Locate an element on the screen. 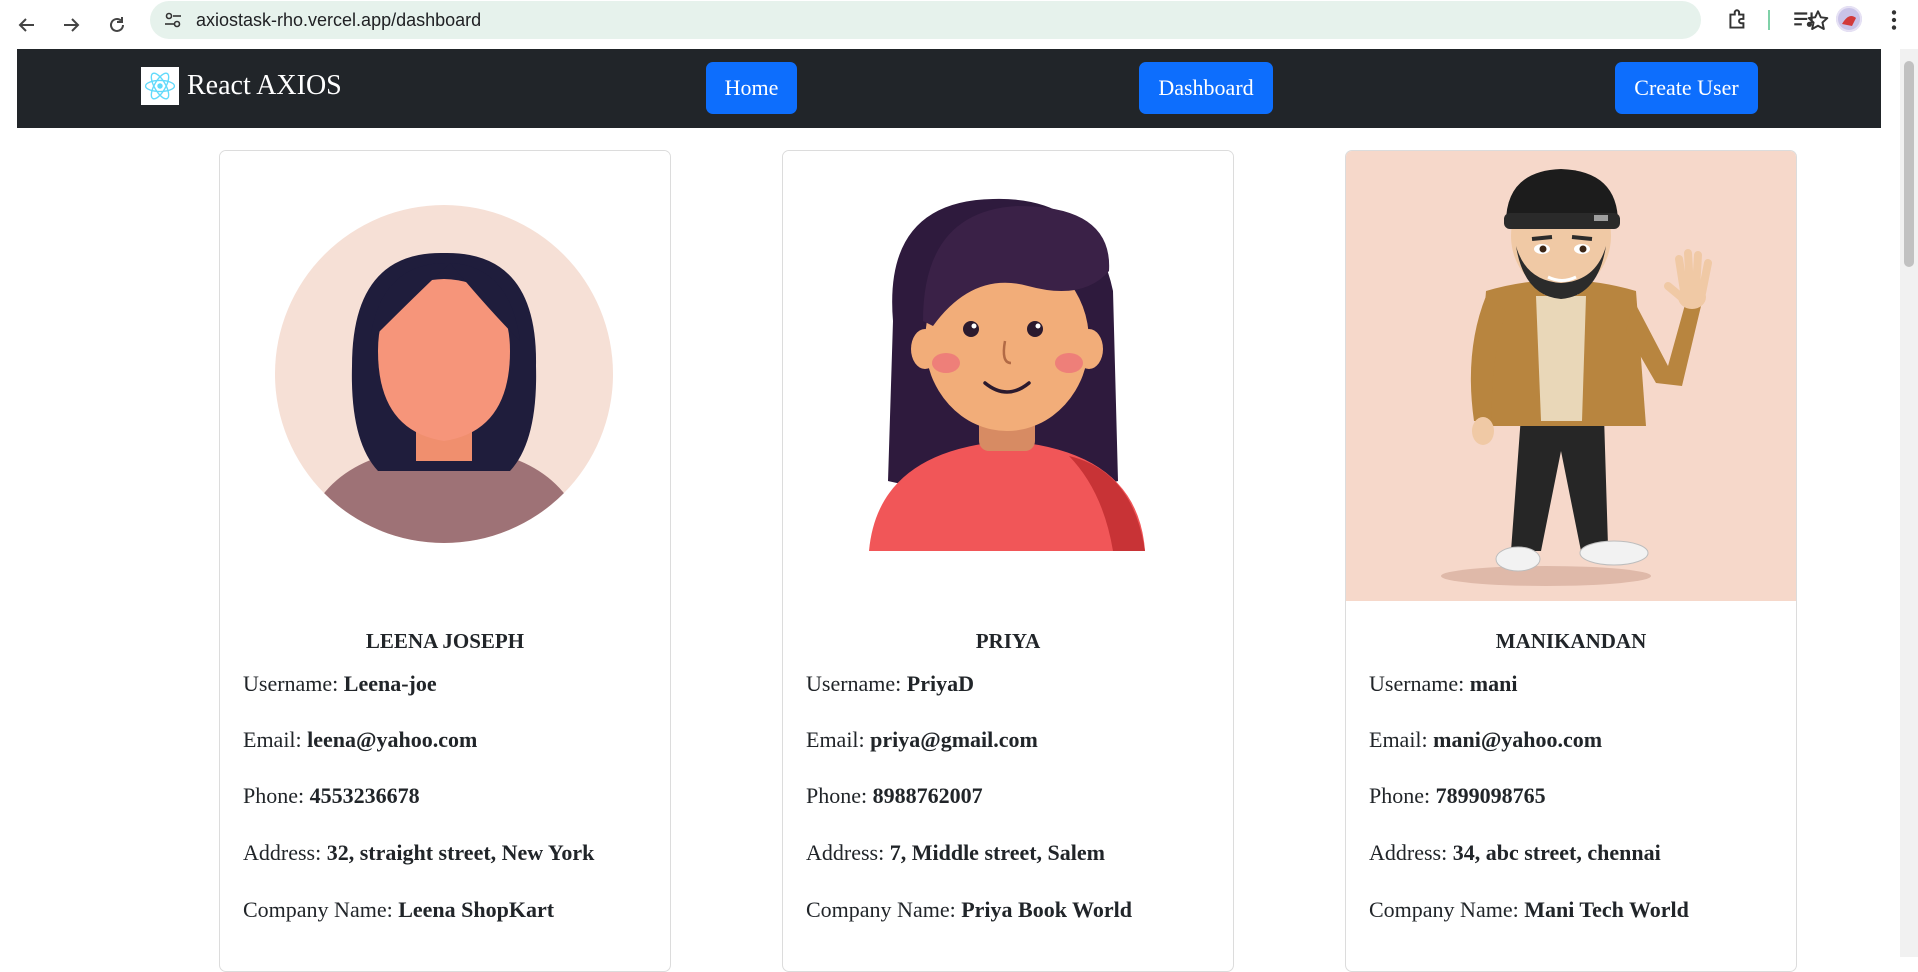 The height and width of the screenshot is (972, 1918). forward-button is located at coordinates (71, 25).